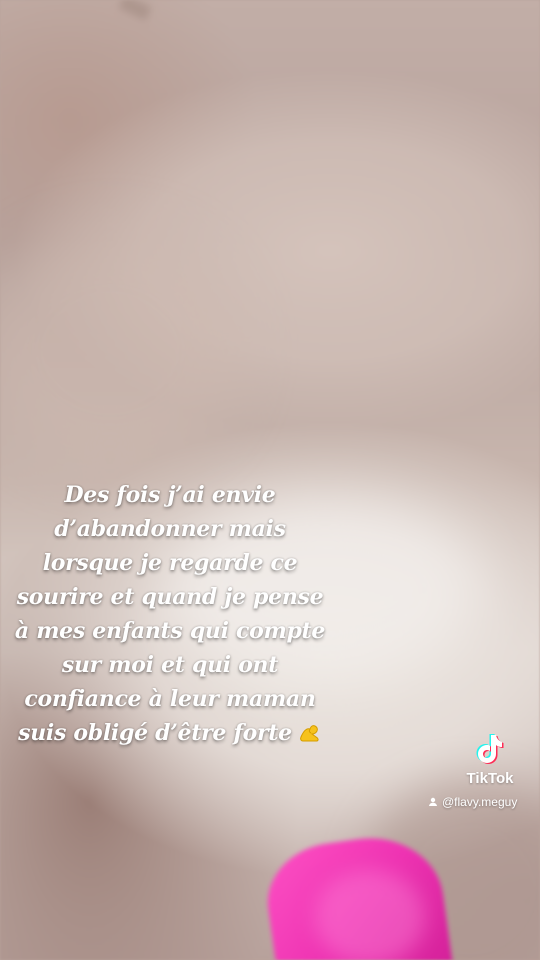 The height and width of the screenshot is (960, 540). What do you see at coordinates (370, 915) in the screenshot?
I see `pink-clothing-highlight` at bounding box center [370, 915].